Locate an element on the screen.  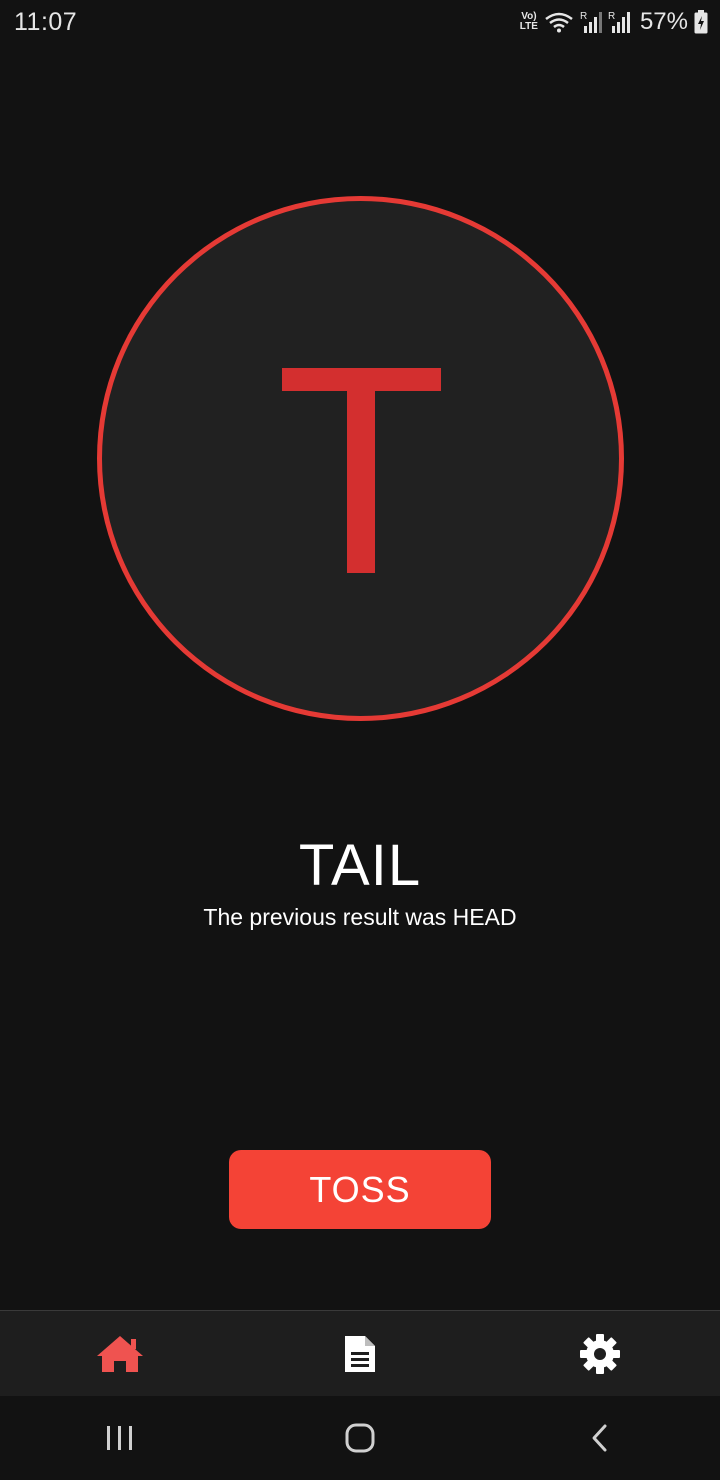
previous-result-text: The previous result was HEAD is located at coordinates (360, 917).